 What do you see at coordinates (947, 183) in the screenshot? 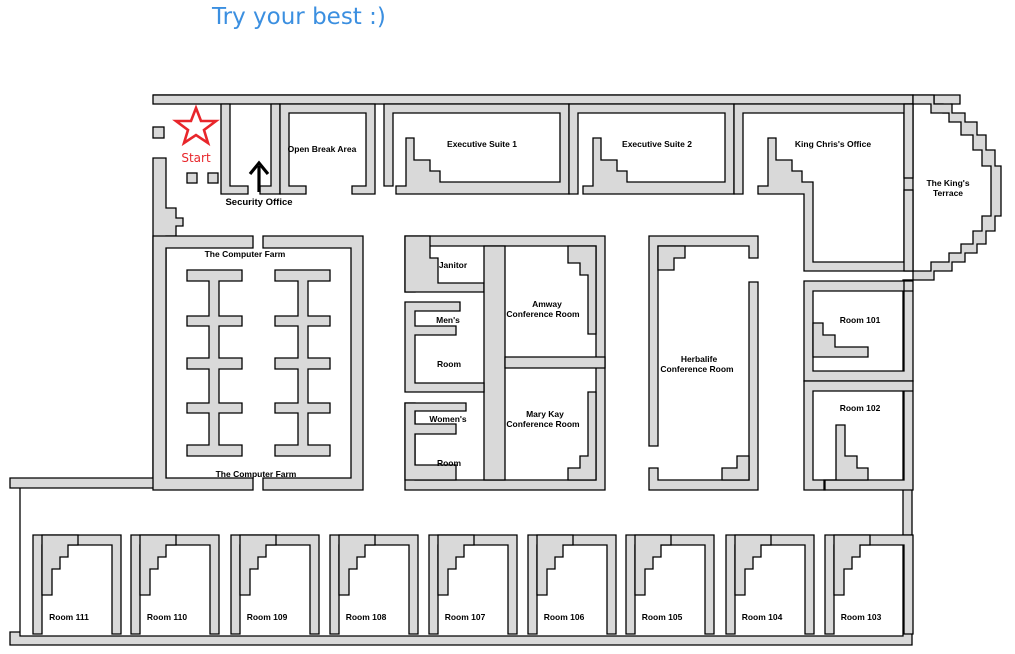
I see `kings-terrace-label-line1: The King's` at bounding box center [947, 183].